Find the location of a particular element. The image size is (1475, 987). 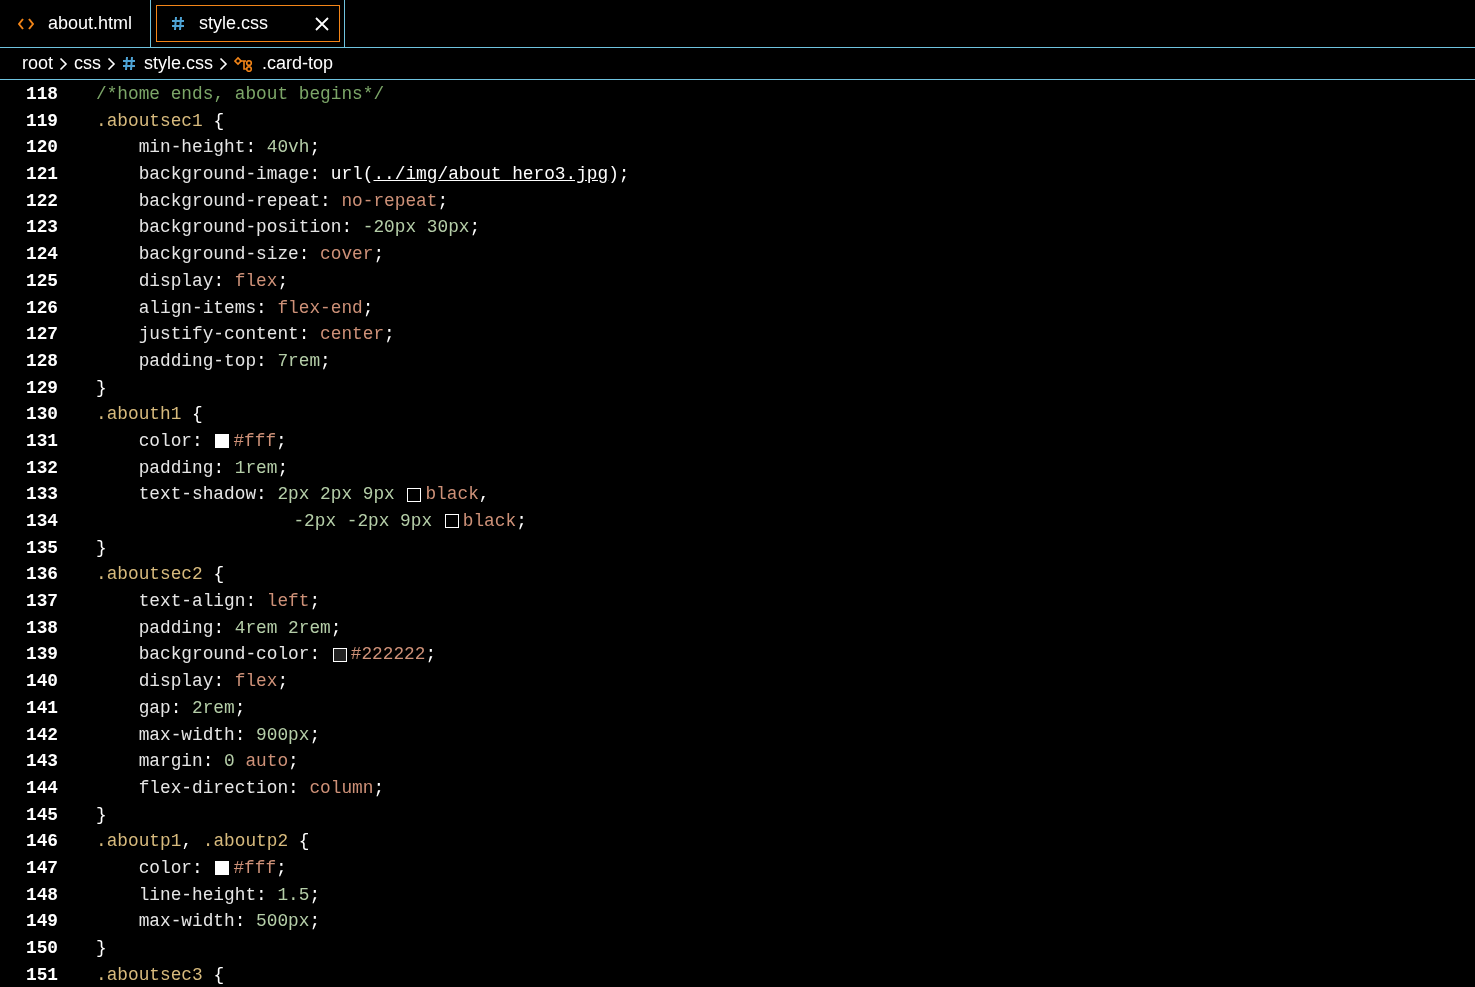

css-number: 900px is located at coordinates (283, 735).